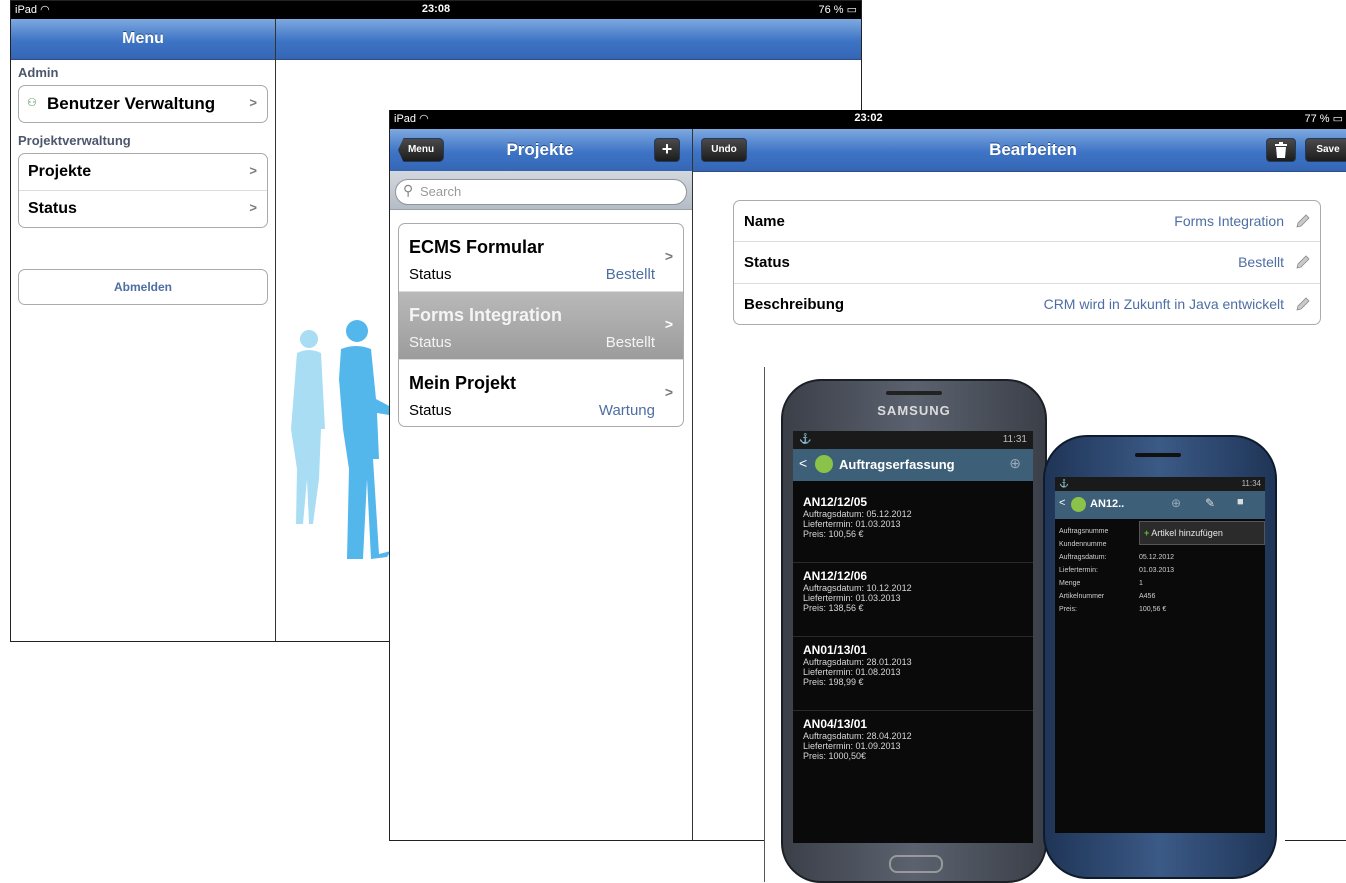  I want to click on detail-value: 05.12.2012, so click(1157, 557).